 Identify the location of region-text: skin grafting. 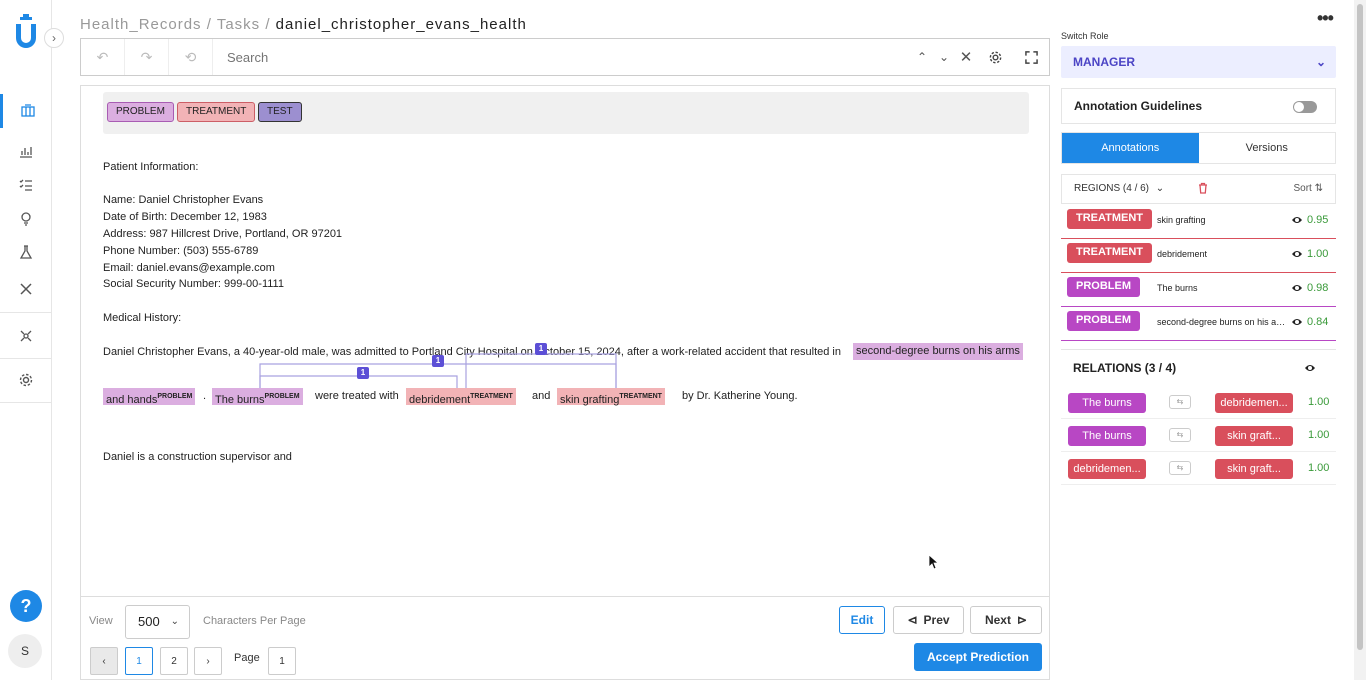
(1181, 220).